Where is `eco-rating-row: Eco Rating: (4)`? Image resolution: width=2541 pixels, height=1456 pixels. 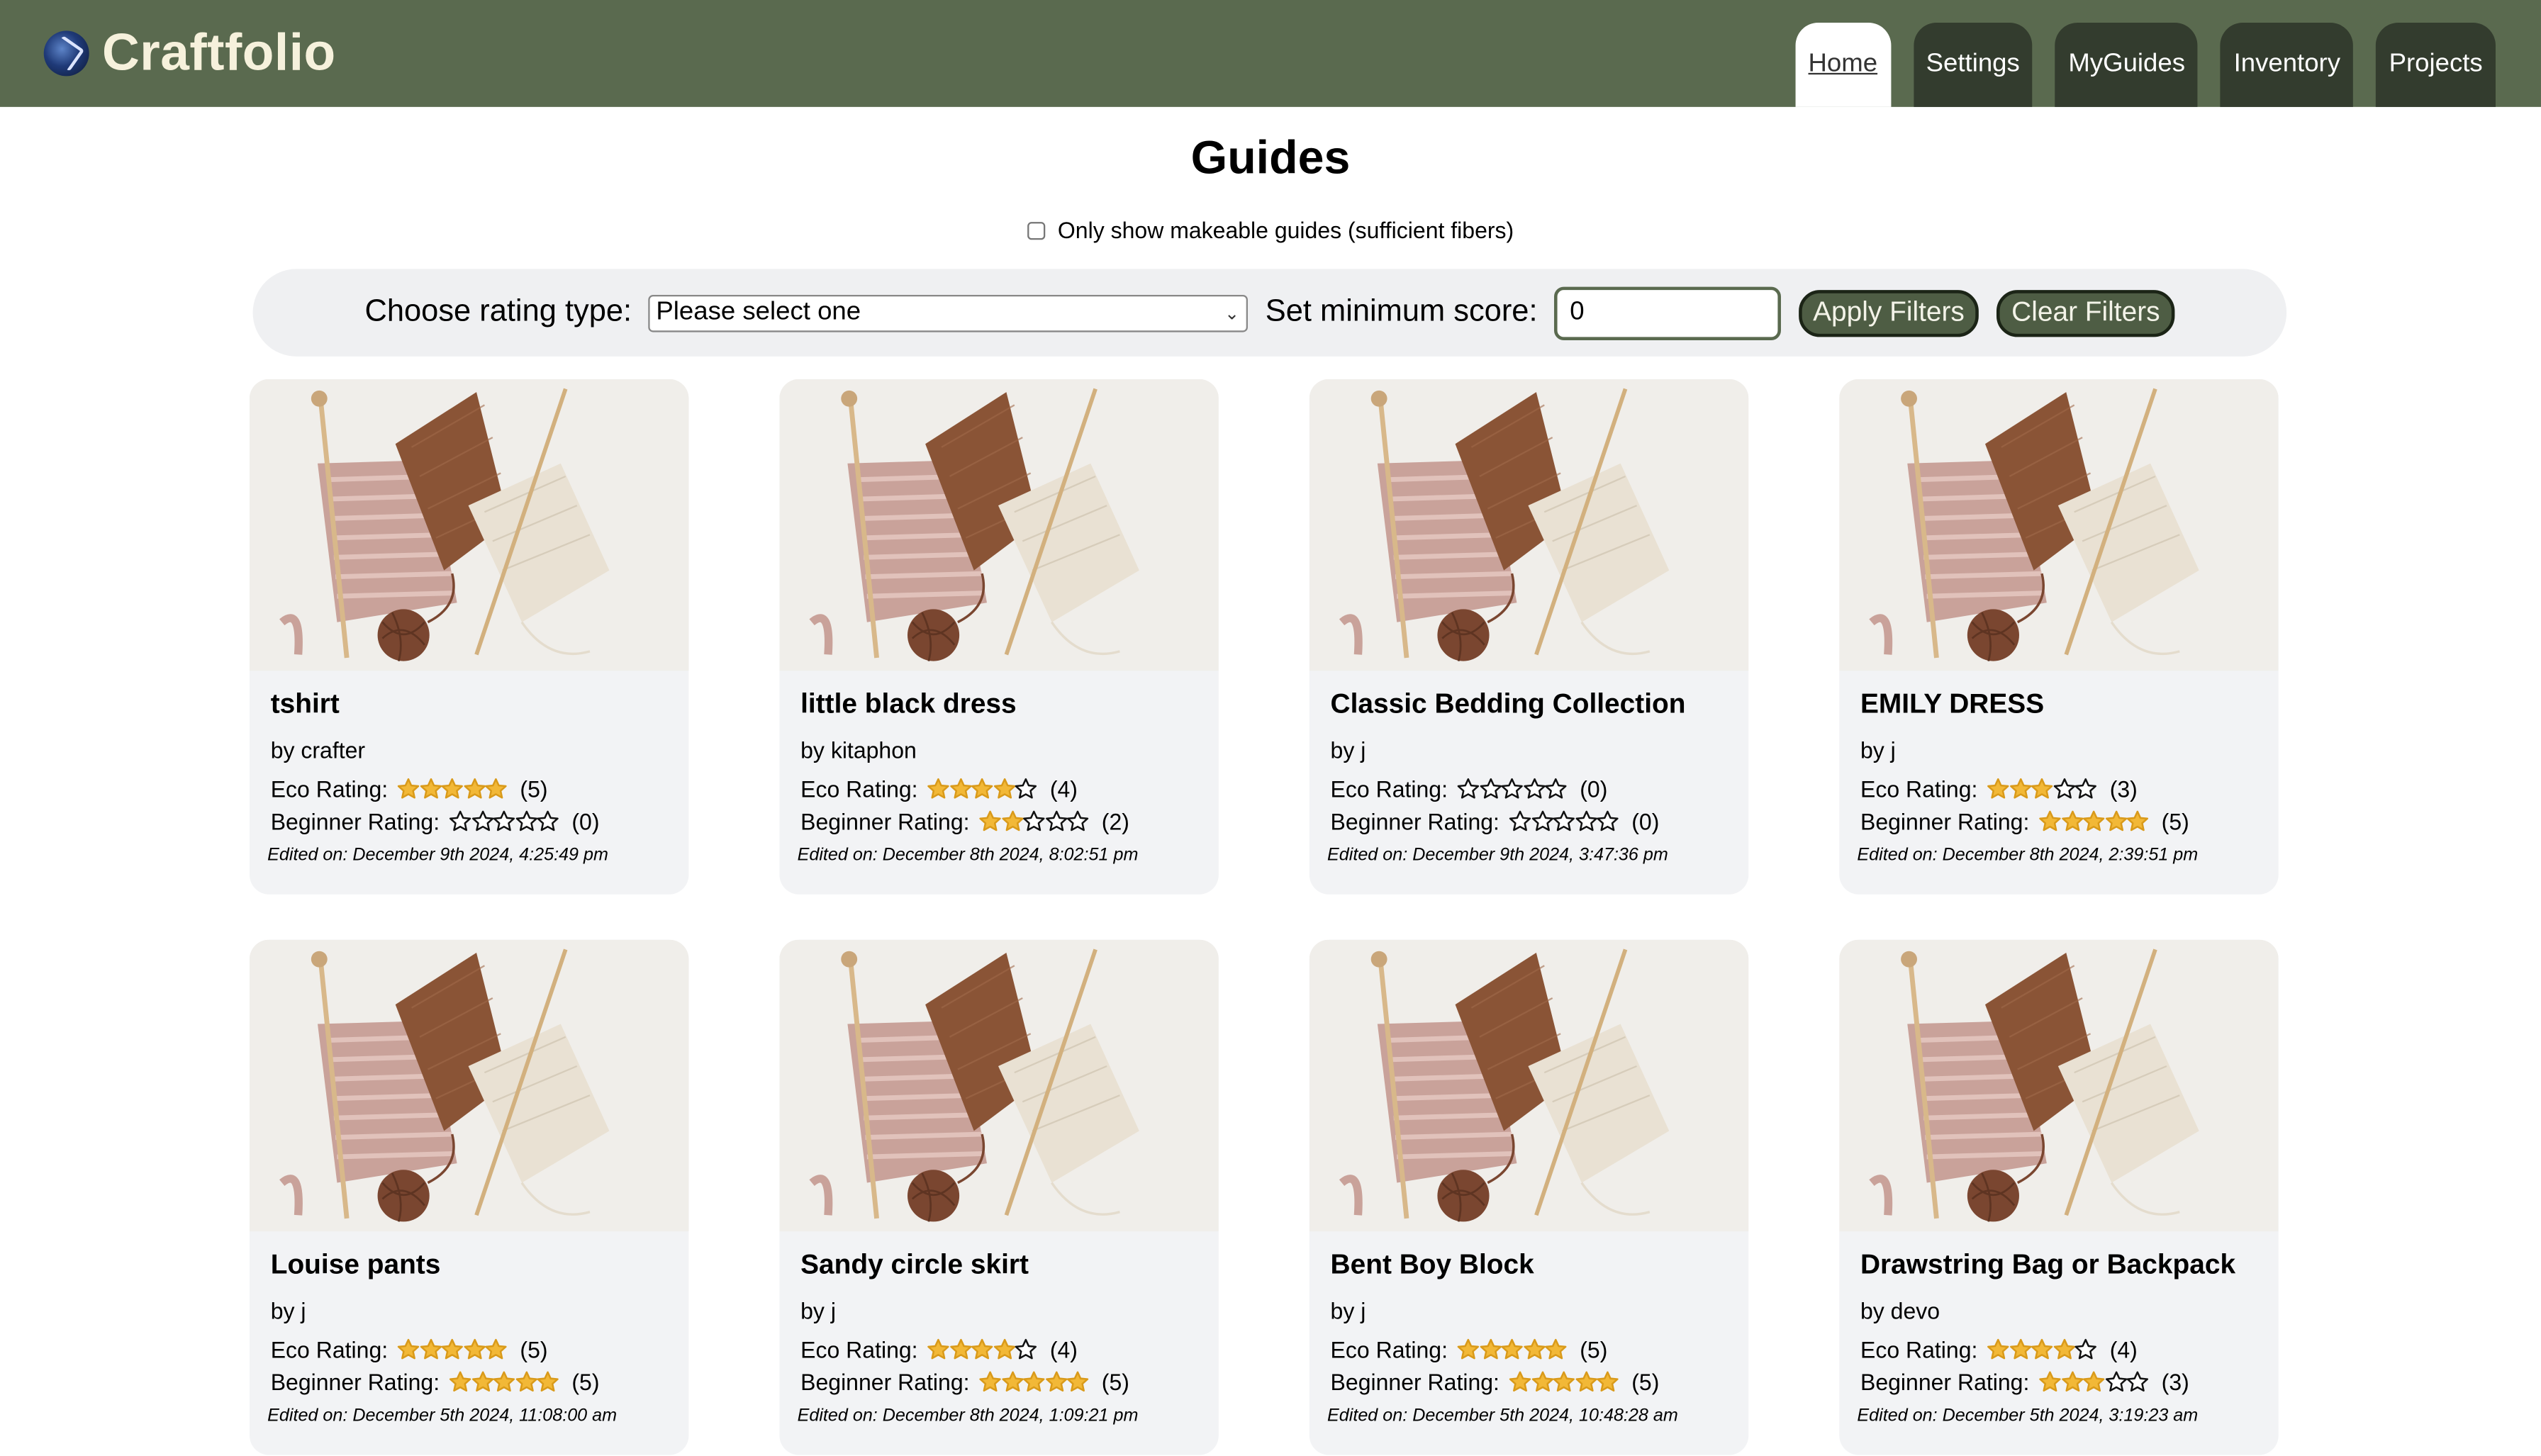 eco-rating-row: Eco Rating: (4) is located at coordinates (998, 1349).